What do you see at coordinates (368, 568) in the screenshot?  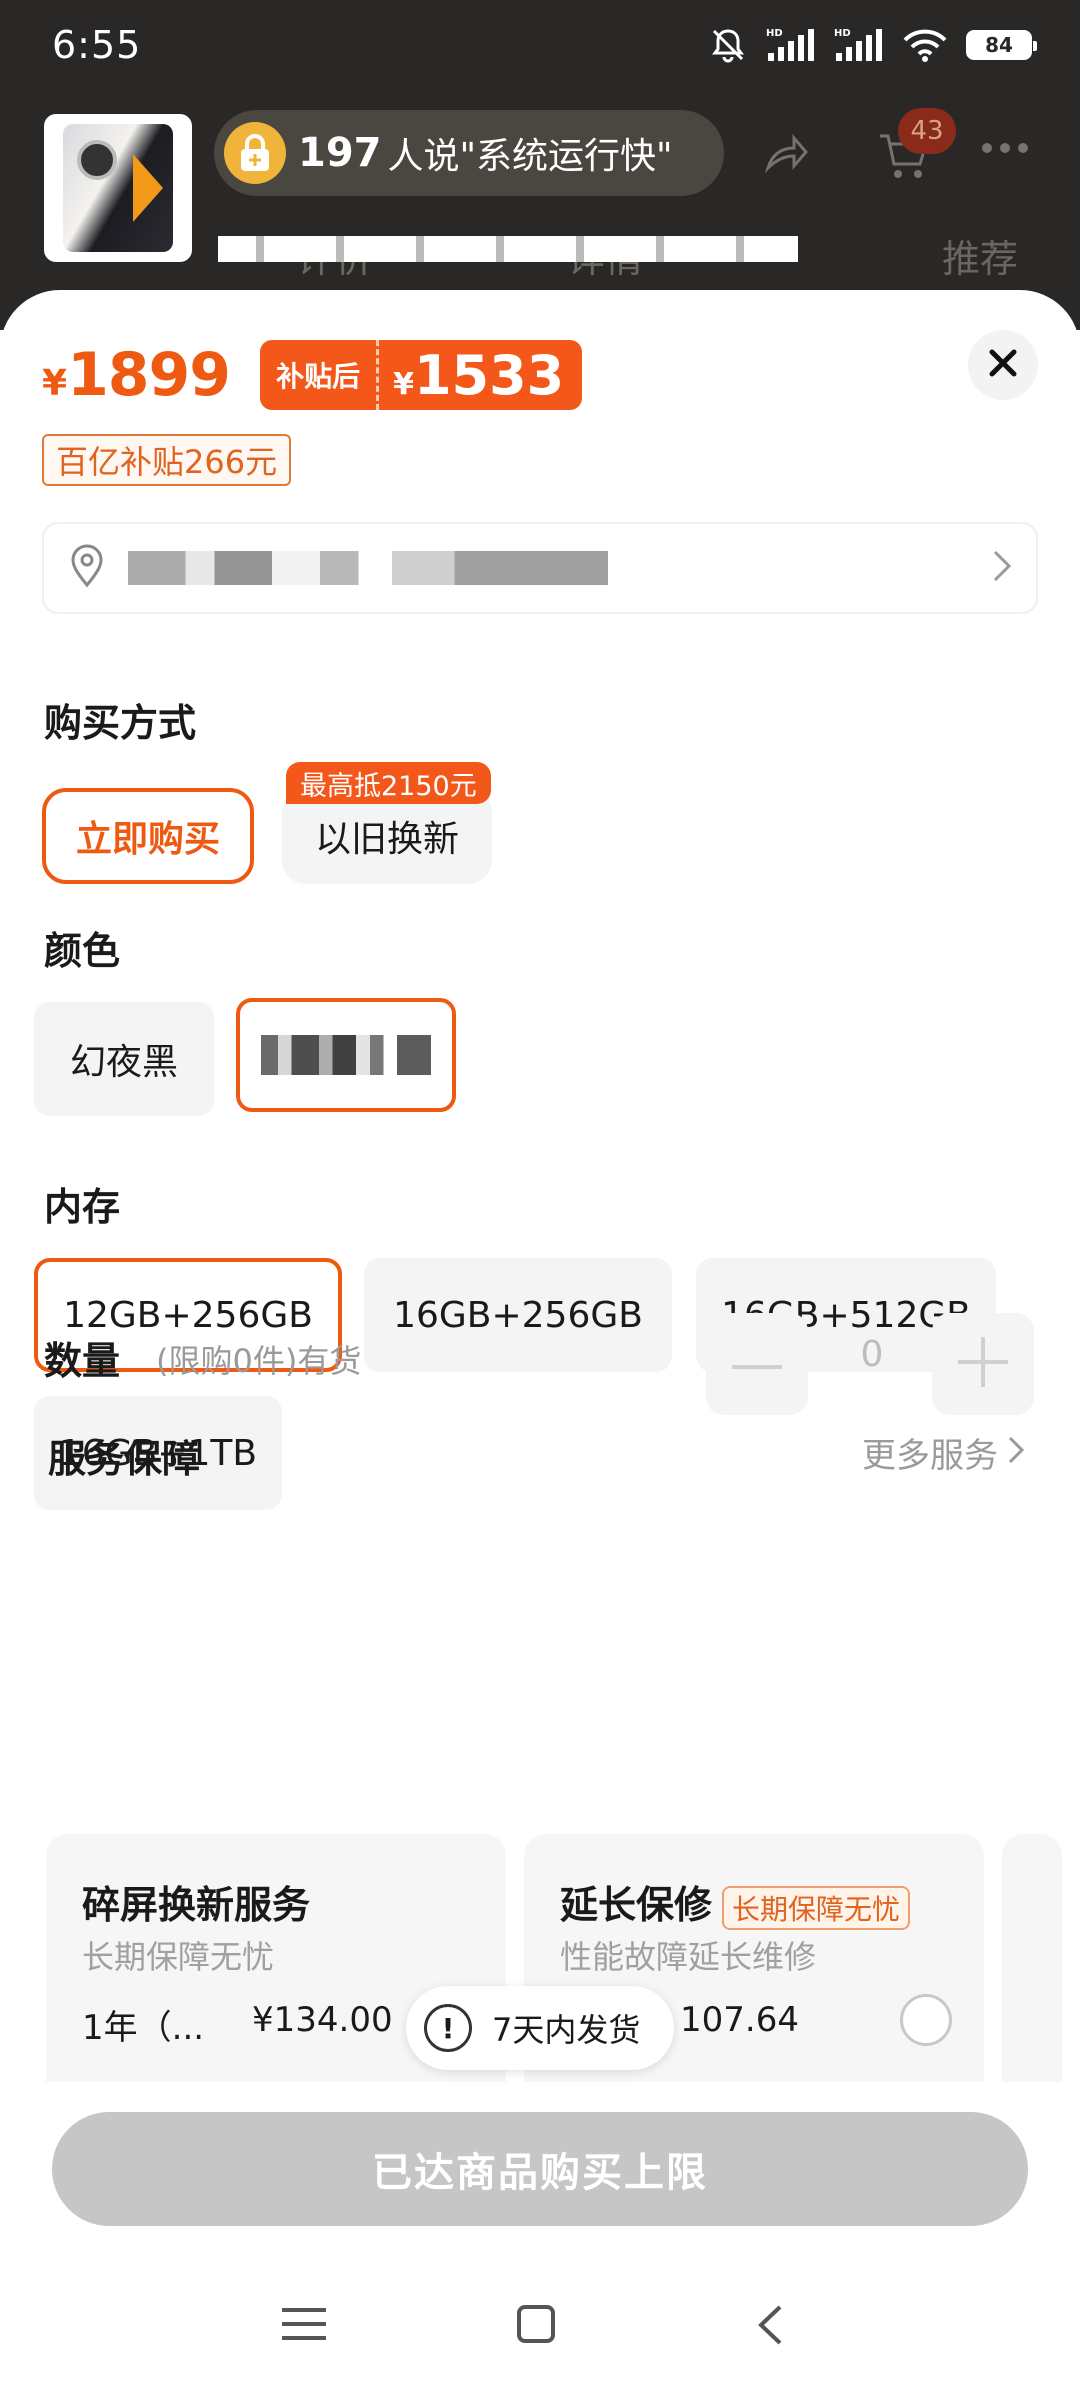 I see `redacted-address` at bounding box center [368, 568].